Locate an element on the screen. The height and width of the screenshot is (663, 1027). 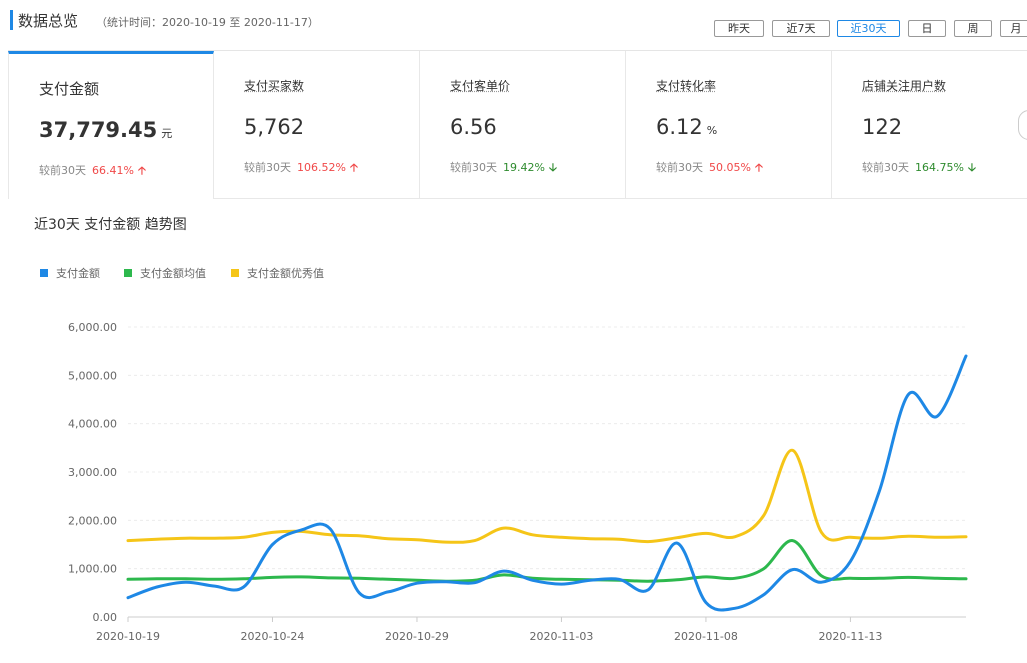
card-label: 支付金额 is located at coordinates (69, 89).